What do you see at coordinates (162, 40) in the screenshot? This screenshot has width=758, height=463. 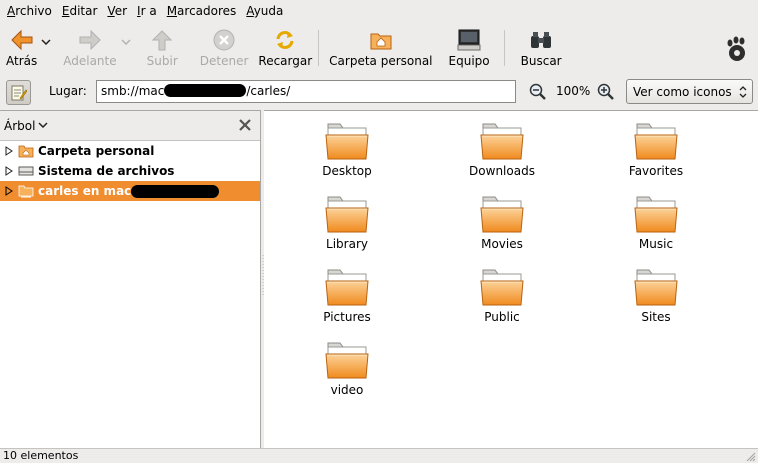 I see `up-arrow-icon` at bounding box center [162, 40].